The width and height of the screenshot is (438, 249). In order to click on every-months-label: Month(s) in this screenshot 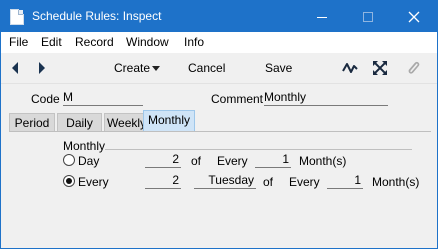, I will do `click(396, 182)`.